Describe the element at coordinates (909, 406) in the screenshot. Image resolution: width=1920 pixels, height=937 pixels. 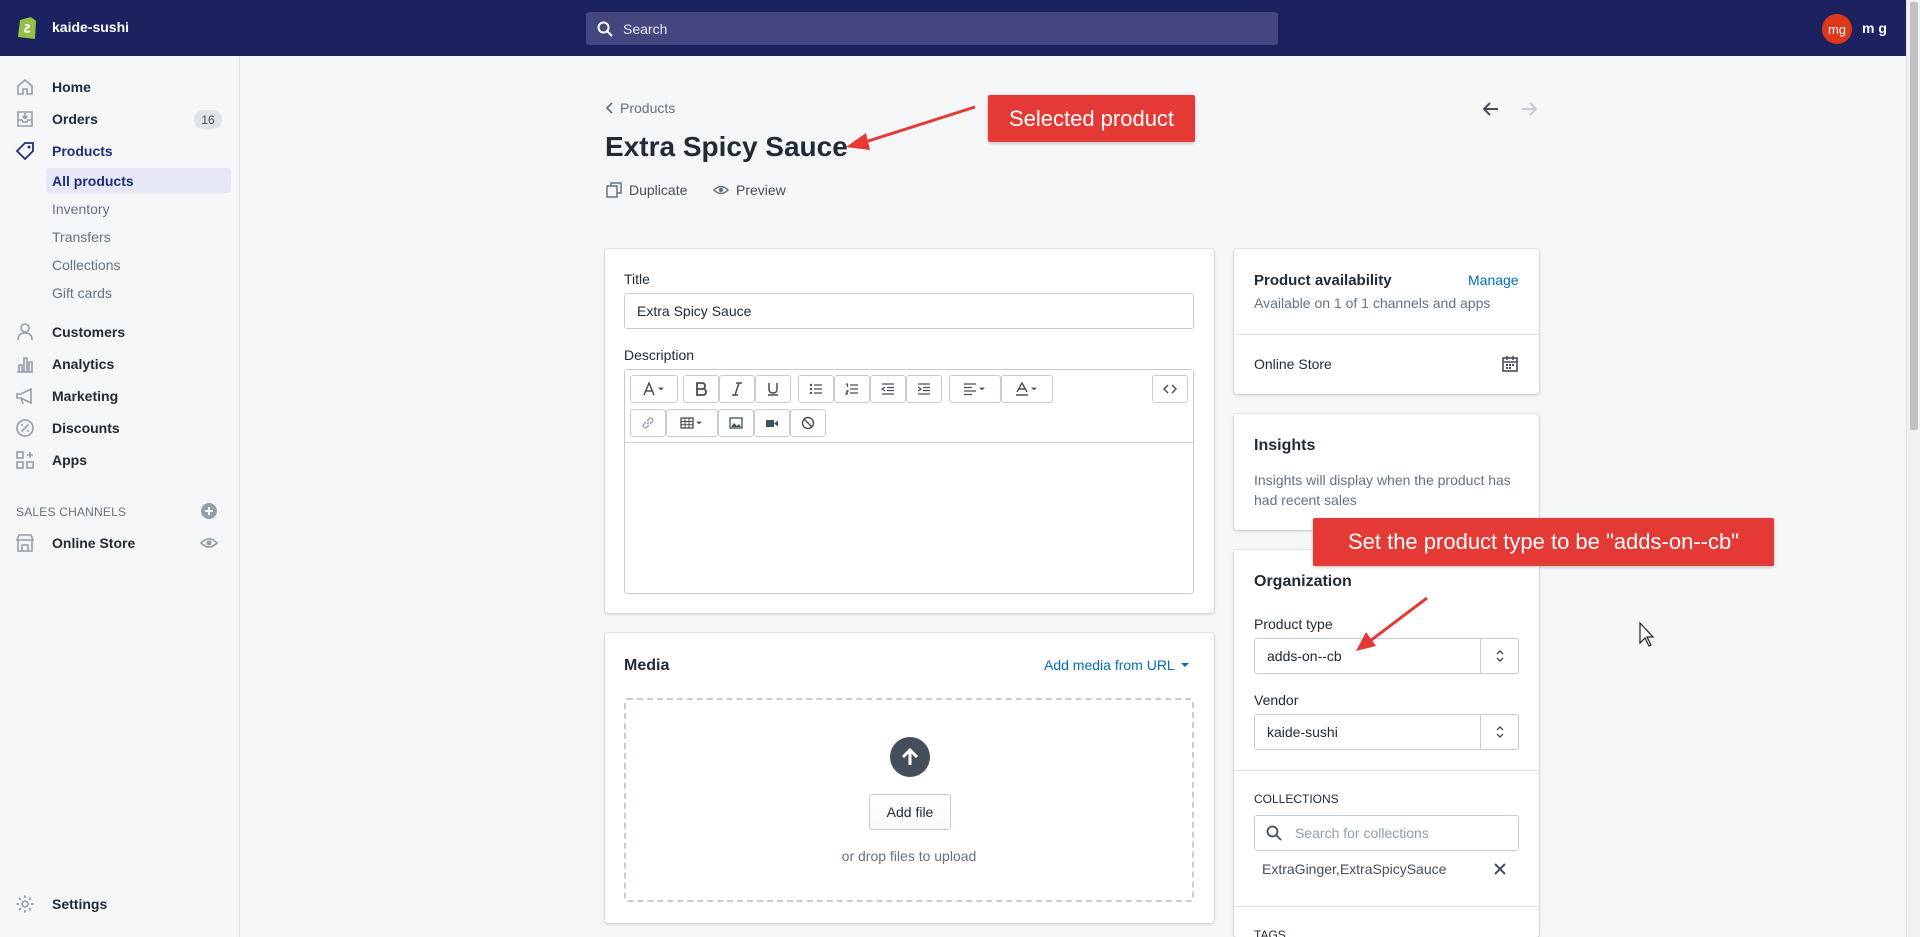
I see `editor-toolbar` at that location.